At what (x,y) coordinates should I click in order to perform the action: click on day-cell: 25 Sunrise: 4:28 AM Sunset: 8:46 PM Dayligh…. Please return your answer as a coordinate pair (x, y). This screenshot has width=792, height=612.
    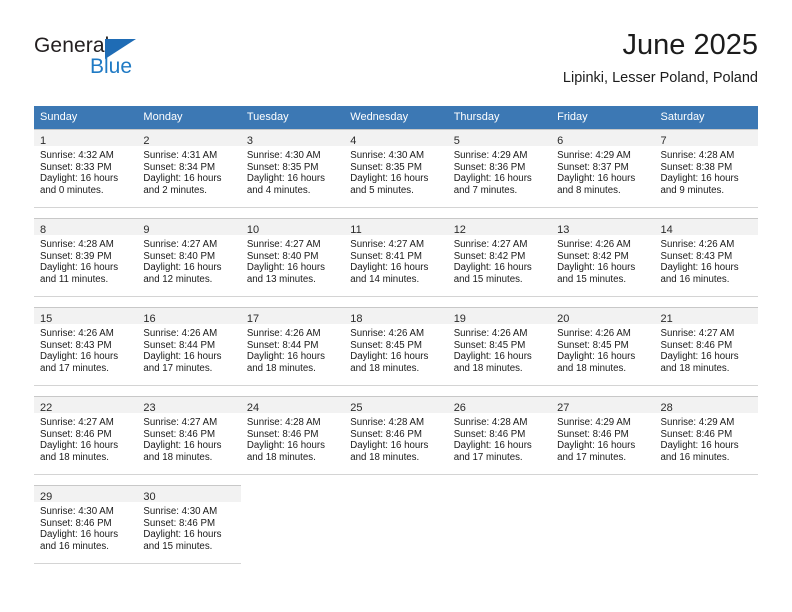
    Looking at the image, I should click on (396, 435).